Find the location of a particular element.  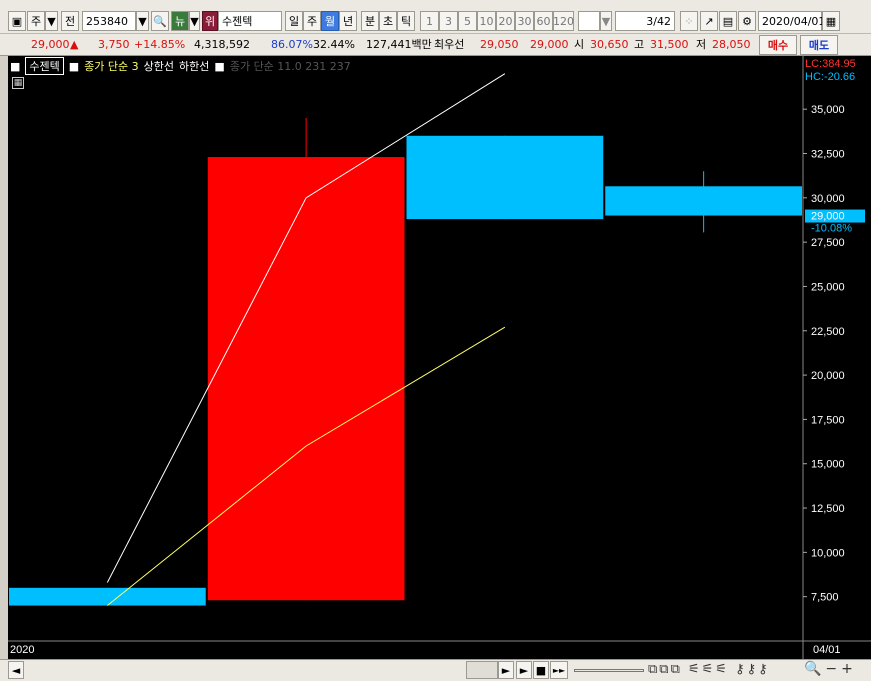

y-tick-label: 20,000 is located at coordinates (828, 376).